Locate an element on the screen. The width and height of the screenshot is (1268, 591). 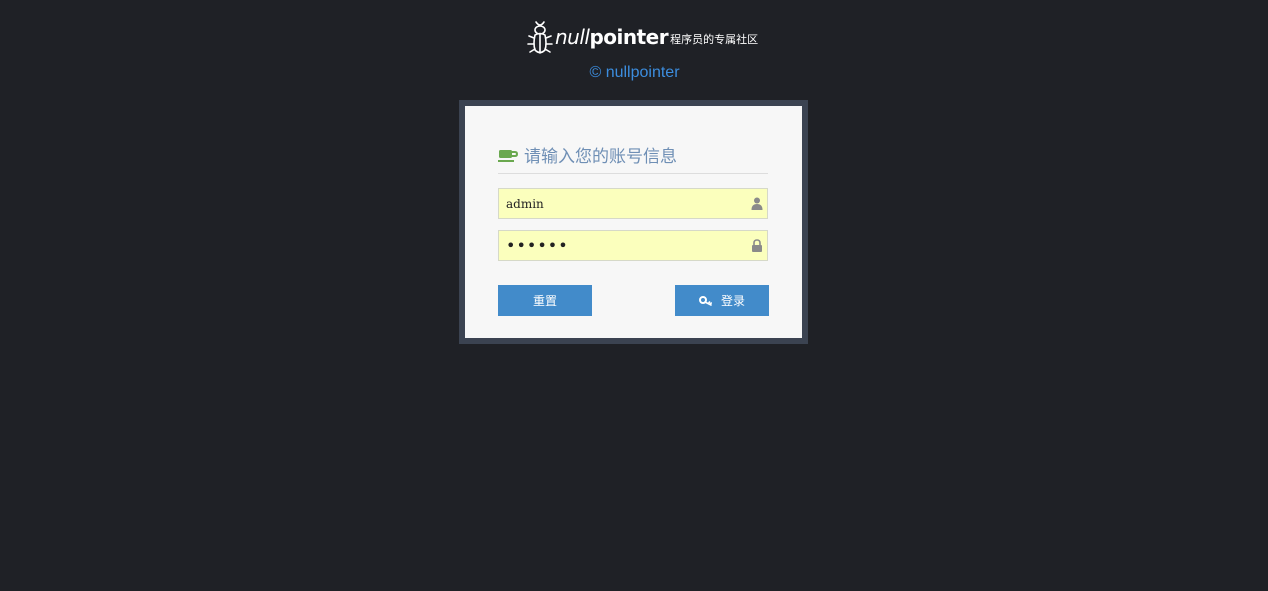
coffee-cup-icon is located at coordinates (508, 155).